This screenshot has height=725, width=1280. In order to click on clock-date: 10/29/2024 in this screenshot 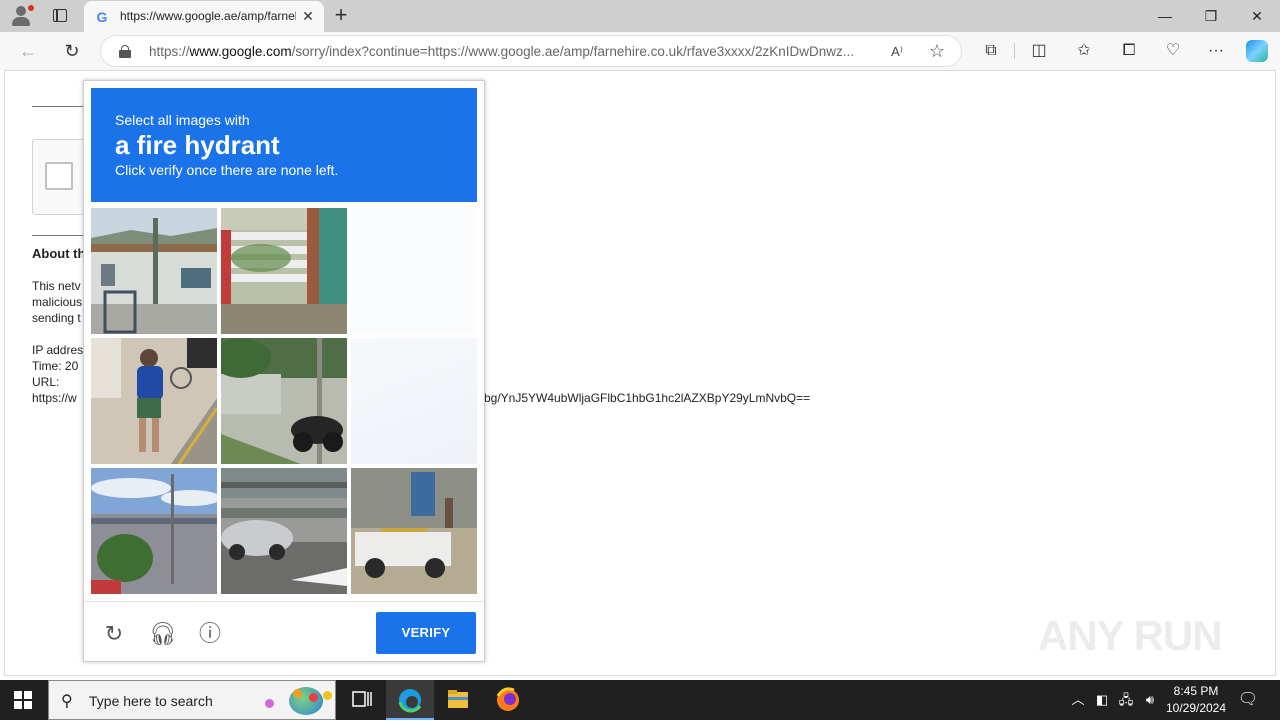, I will do `click(1196, 708)`.